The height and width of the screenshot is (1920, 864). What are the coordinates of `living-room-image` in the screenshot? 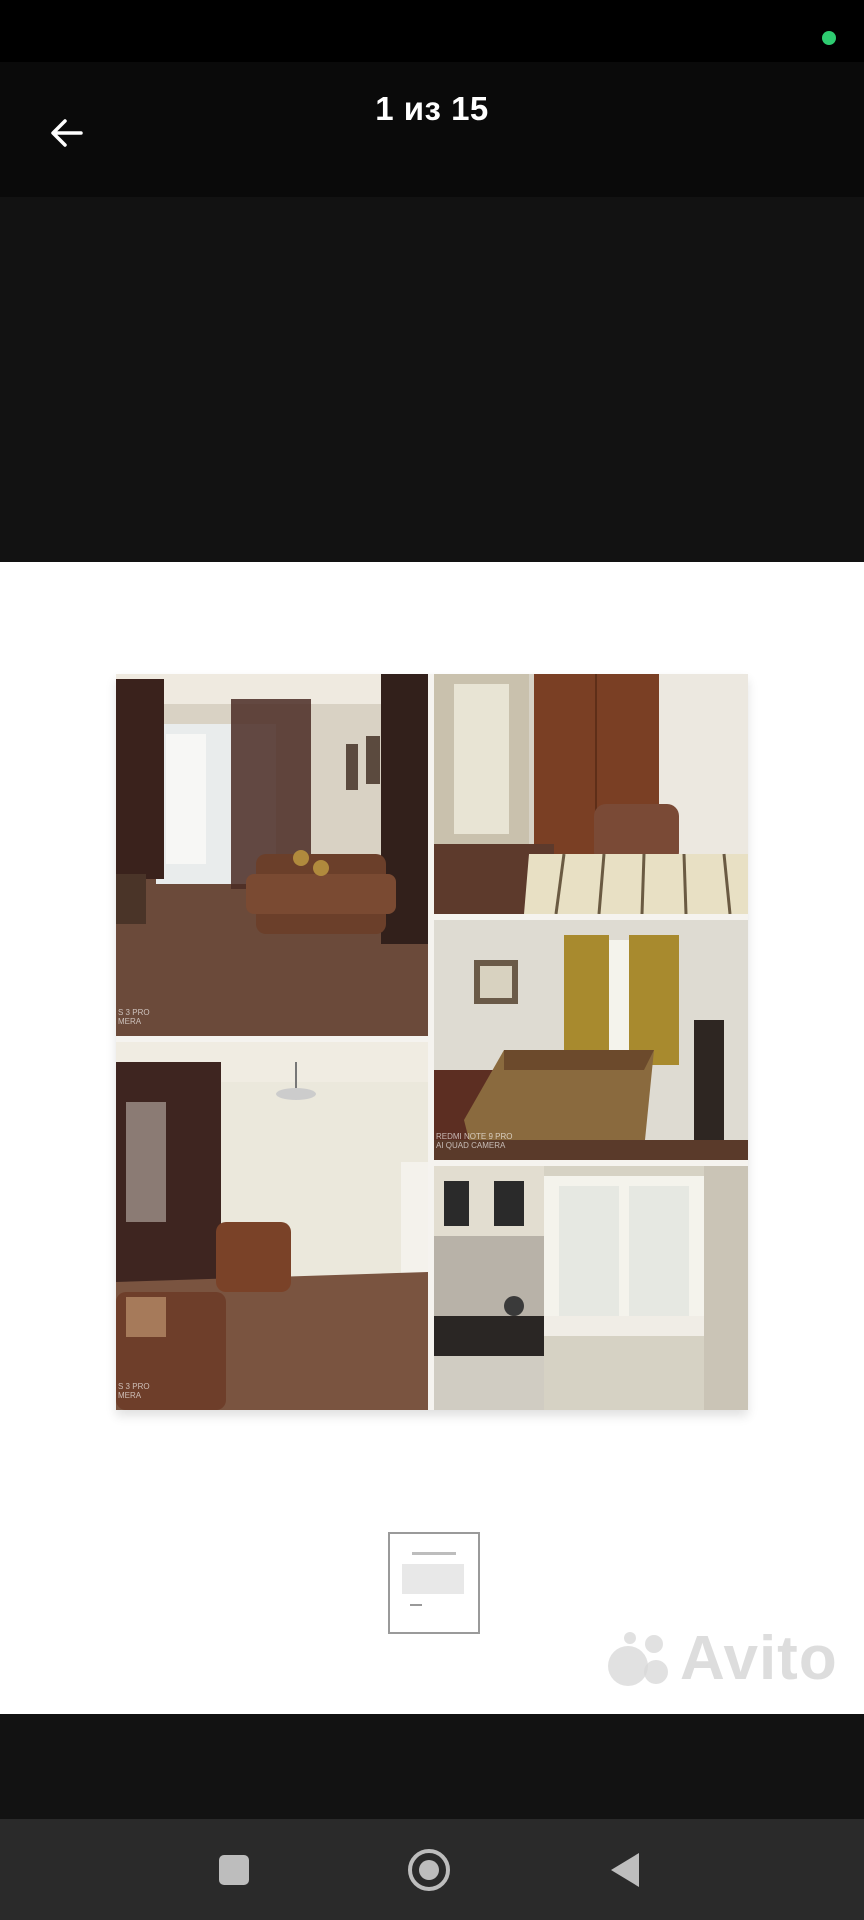 It's located at (272, 855).